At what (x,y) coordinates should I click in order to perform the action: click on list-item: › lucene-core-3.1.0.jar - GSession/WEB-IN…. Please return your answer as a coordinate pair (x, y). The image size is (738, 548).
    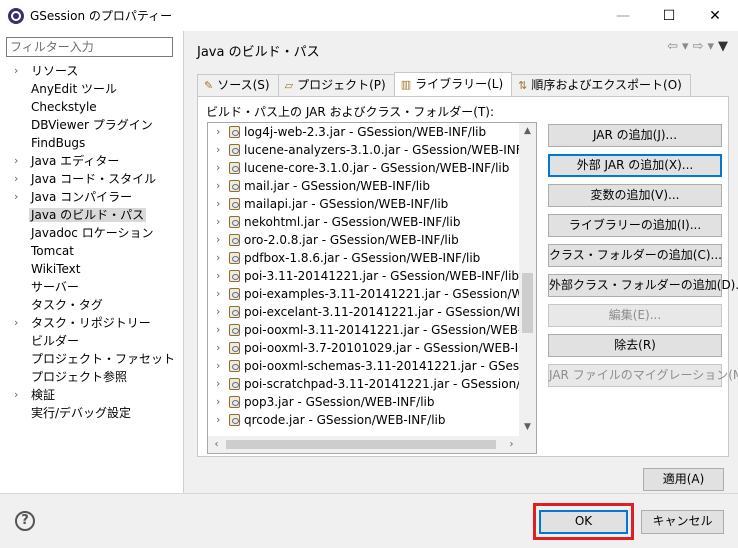
    Looking at the image, I should click on (364, 168).